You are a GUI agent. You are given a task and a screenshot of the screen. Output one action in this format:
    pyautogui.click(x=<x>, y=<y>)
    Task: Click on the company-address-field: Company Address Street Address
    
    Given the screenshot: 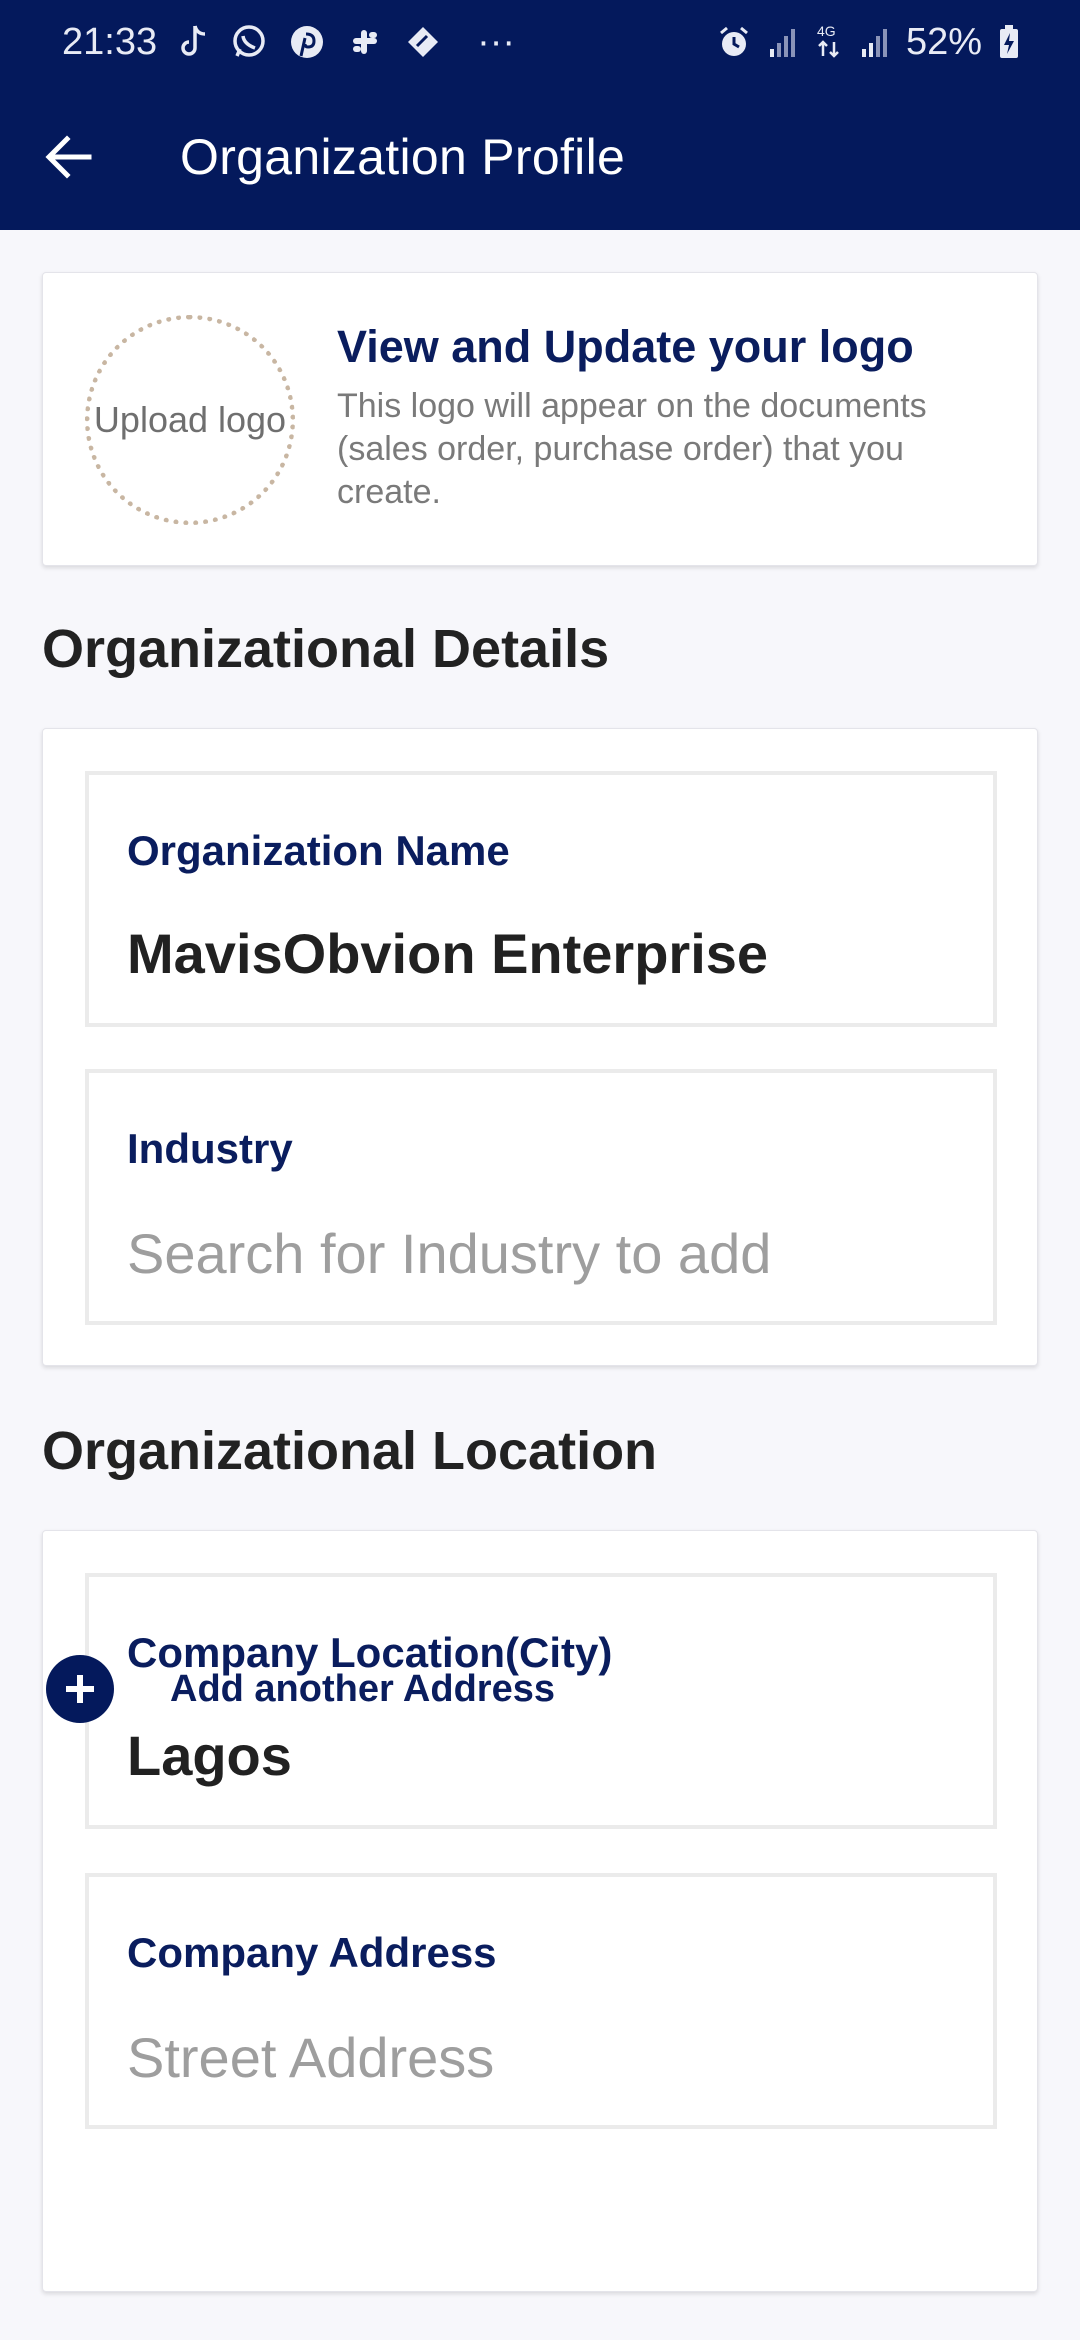 What is the action you would take?
    pyautogui.click(x=541, y=2001)
    